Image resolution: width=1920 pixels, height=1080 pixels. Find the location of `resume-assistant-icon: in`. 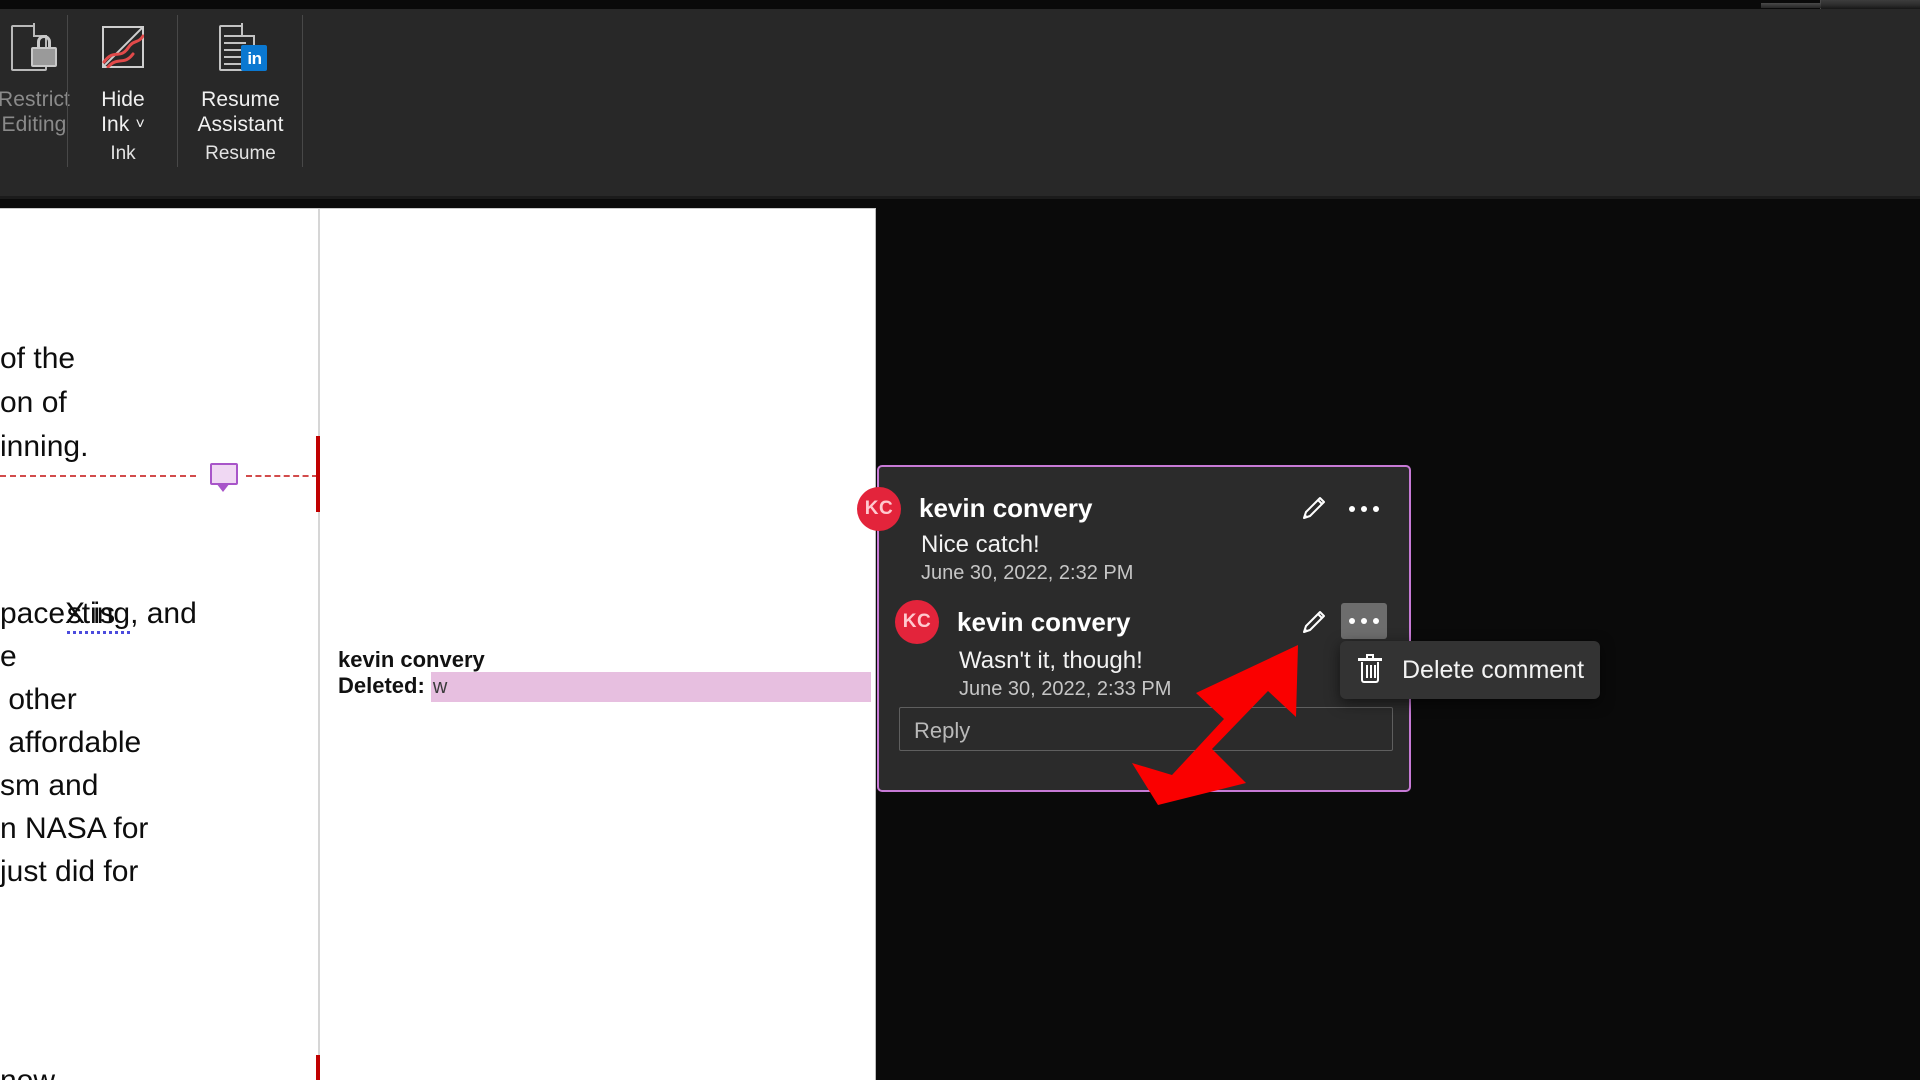

resume-assistant-icon: in is located at coordinates (240, 52).